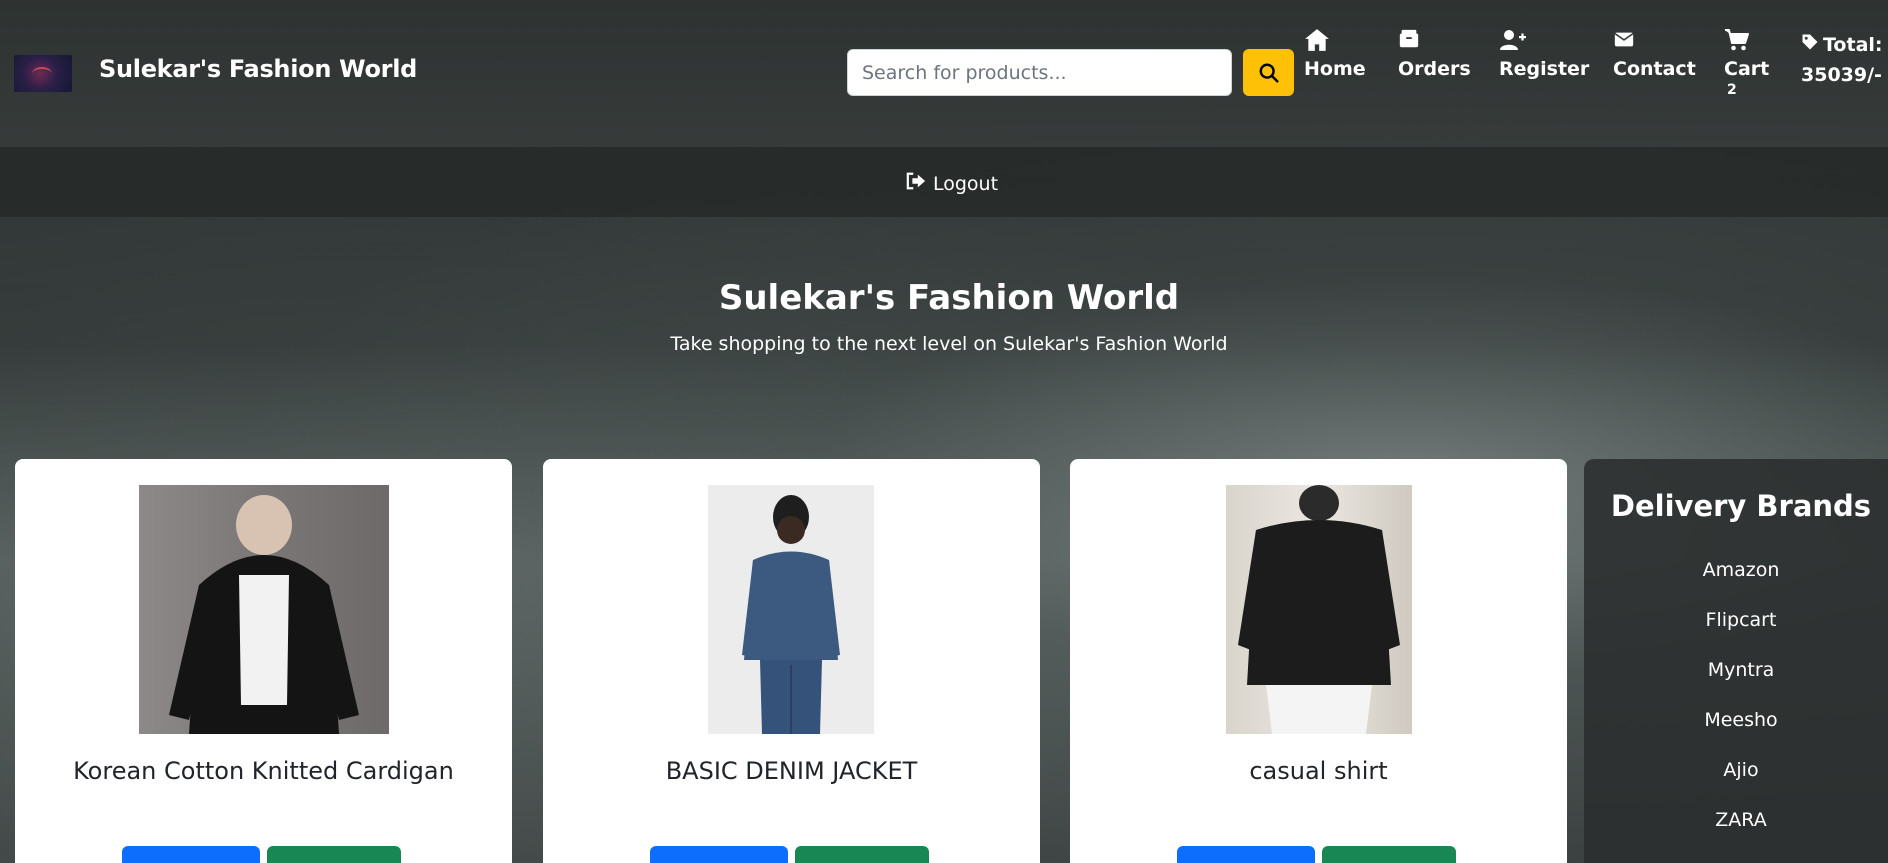 This screenshot has width=1888, height=863. Describe the element at coordinates (1736, 634) in the screenshot. I see `brand-item: Flipcart` at that location.